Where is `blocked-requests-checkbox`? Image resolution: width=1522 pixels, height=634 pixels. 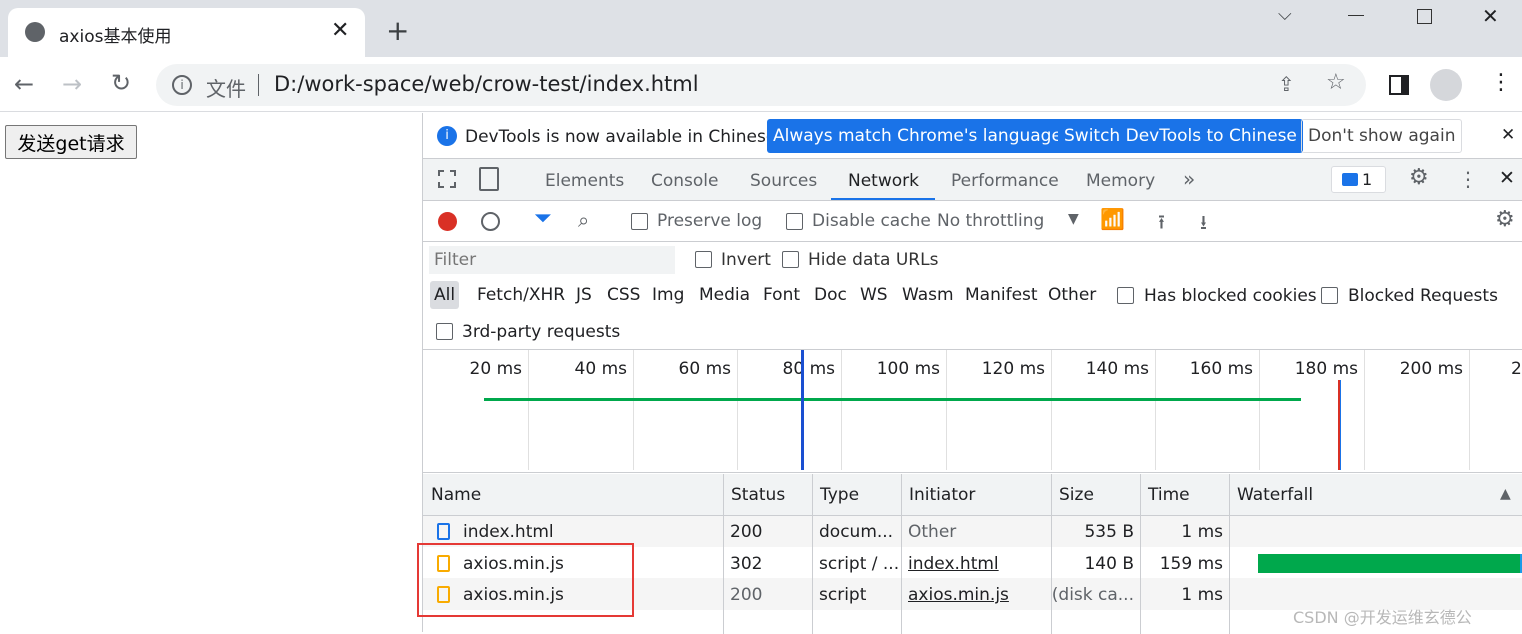
blocked-requests-checkbox is located at coordinates (1329, 295).